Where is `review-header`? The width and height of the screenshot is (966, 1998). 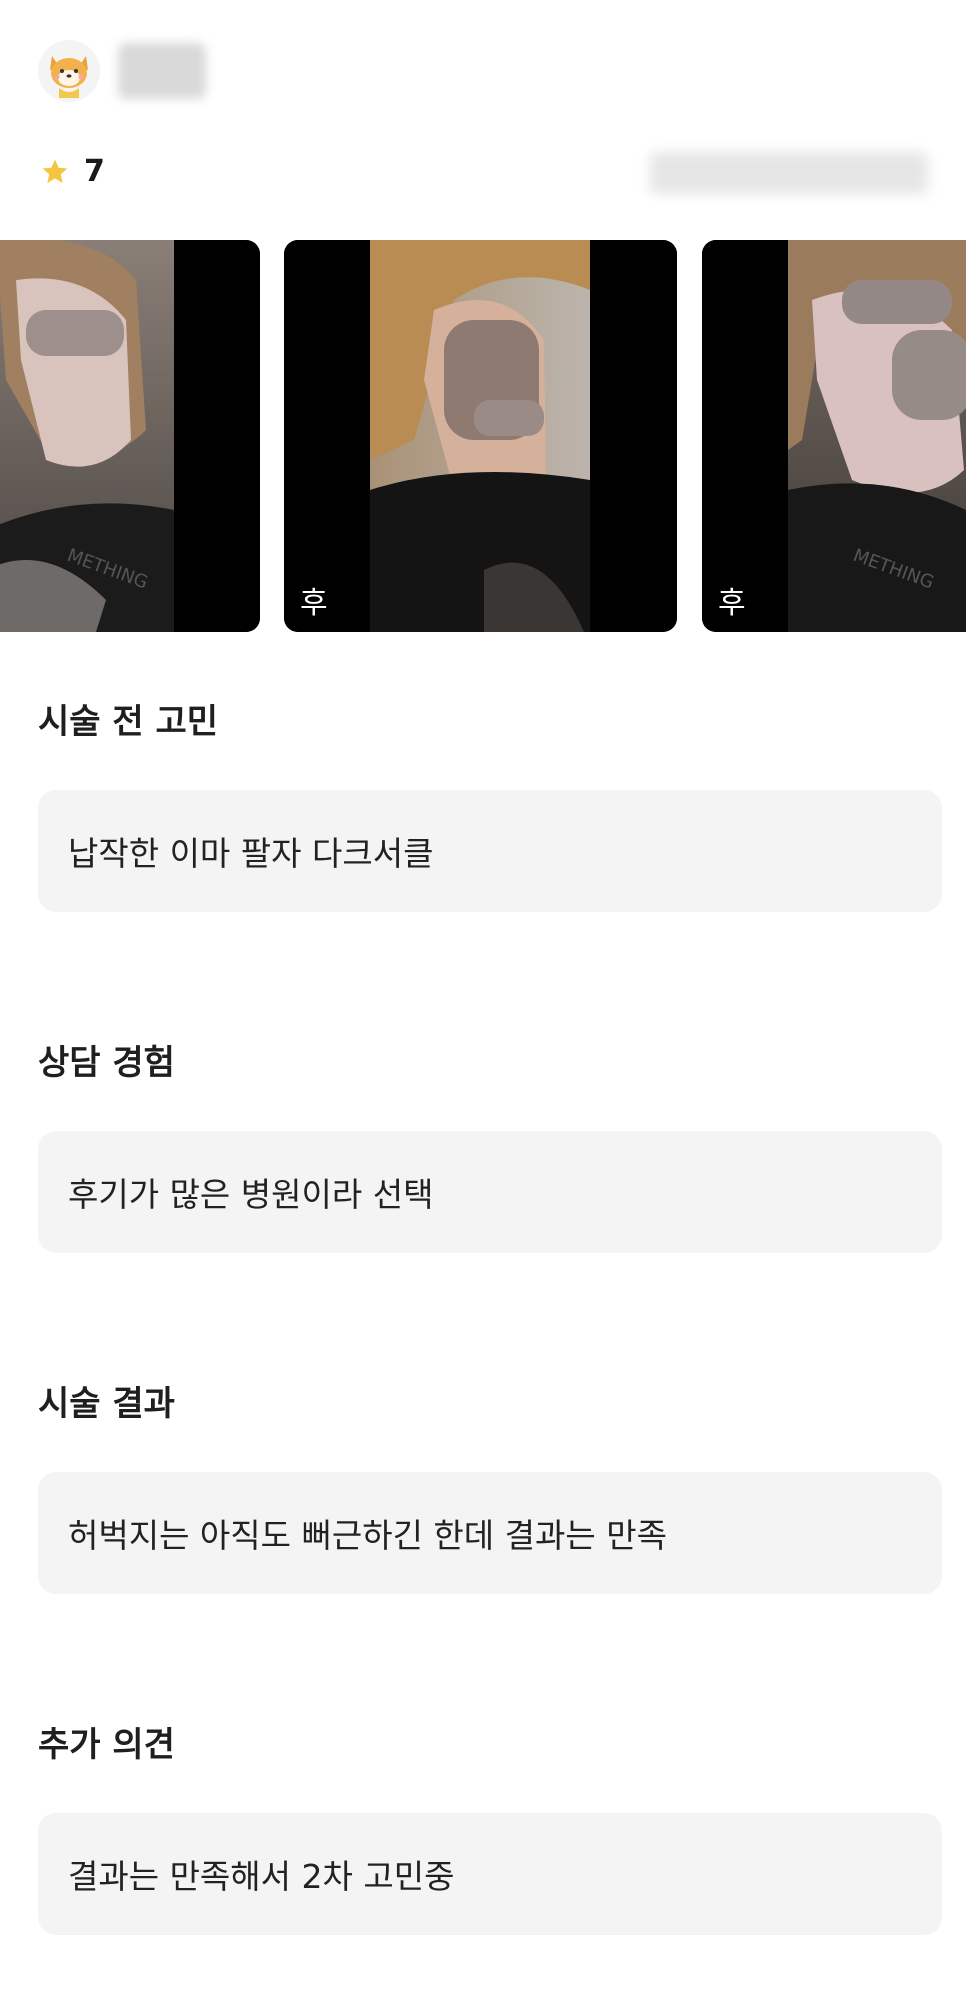 review-header is located at coordinates (122, 71).